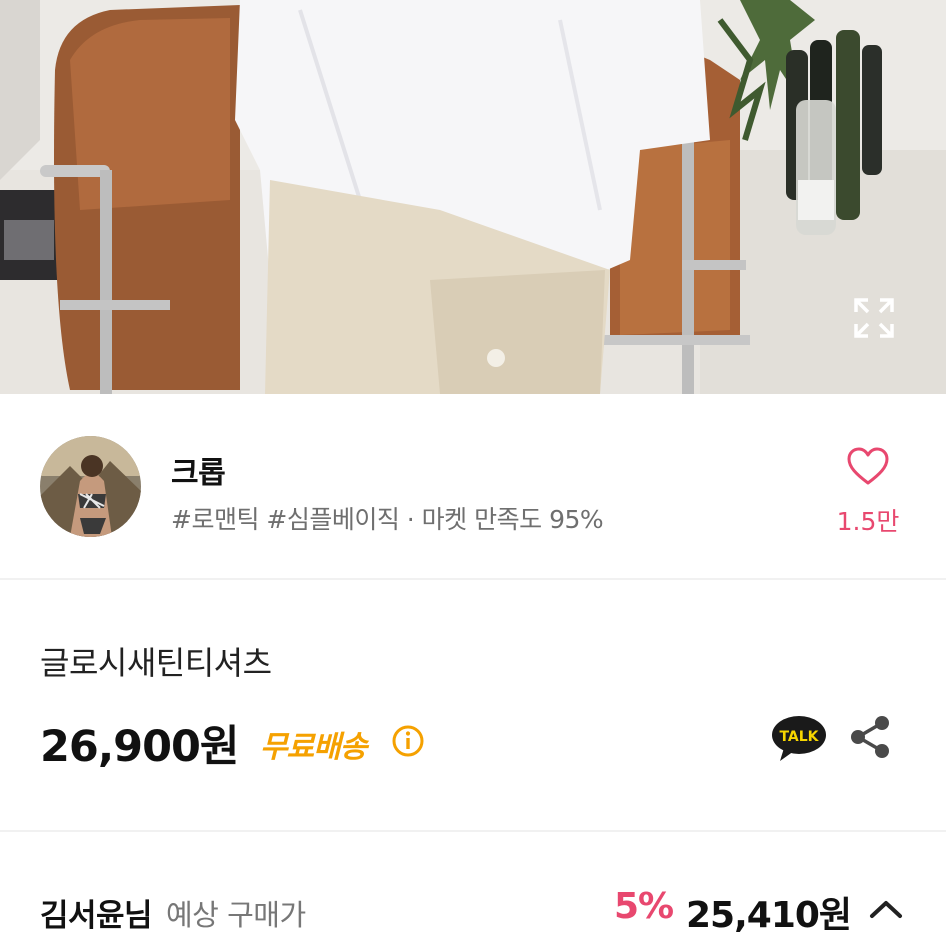 This screenshot has width=946, height=946. Describe the element at coordinates (236, 915) in the screenshot. I see `expected-price-label: 예상 구매가` at that location.